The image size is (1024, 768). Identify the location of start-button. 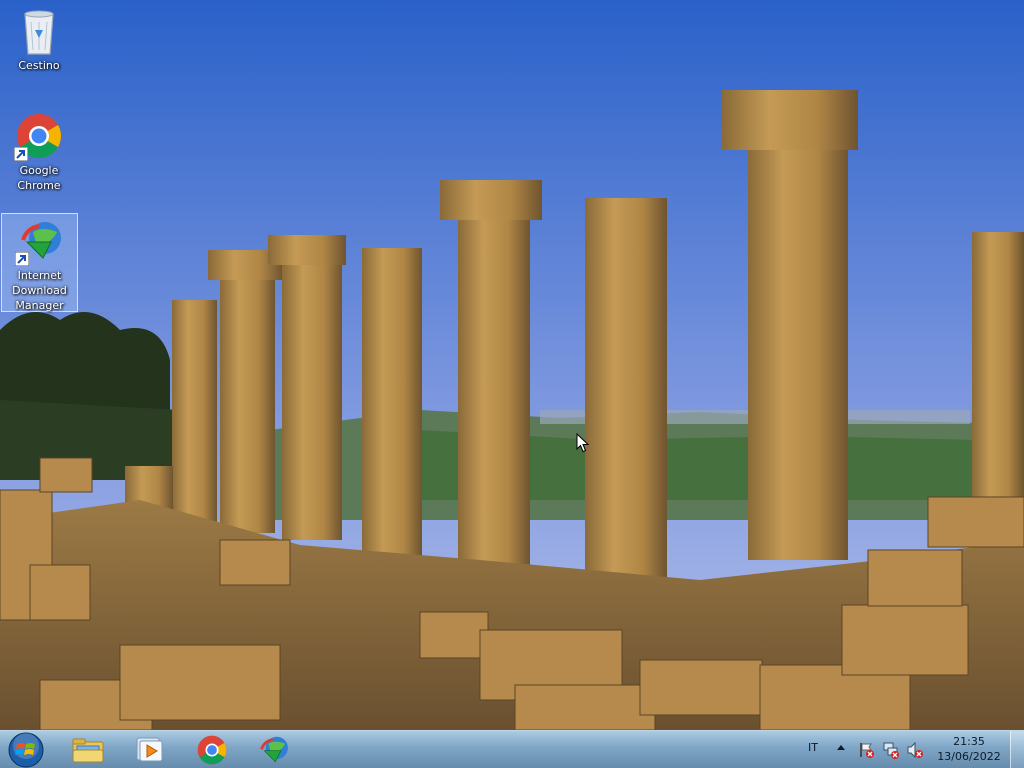
(26, 749).